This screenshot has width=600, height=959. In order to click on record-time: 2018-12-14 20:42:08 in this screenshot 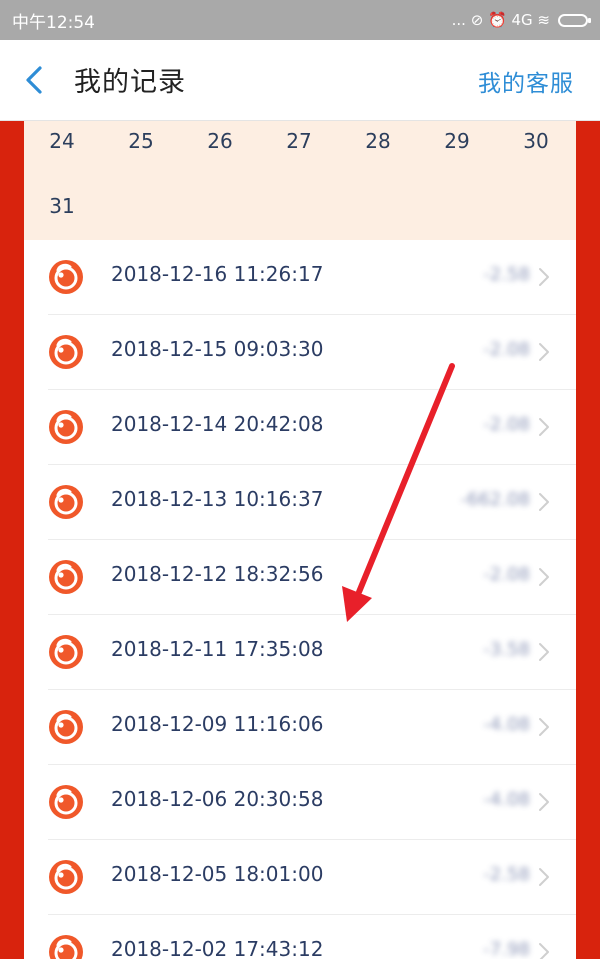, I will do `click(217, 424)`.